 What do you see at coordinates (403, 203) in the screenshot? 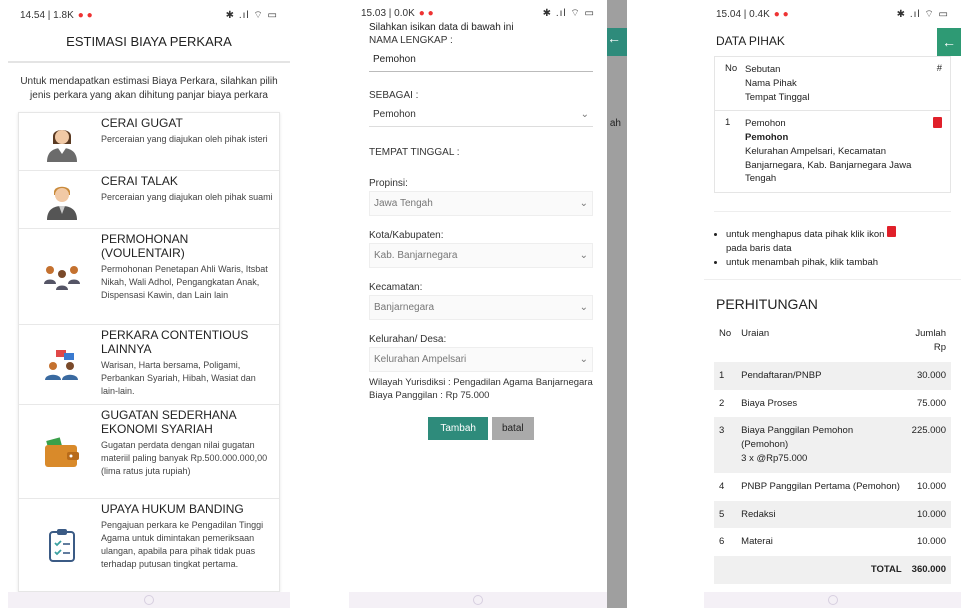
I see `propinsi-value: Jawa Tengah` at bounding box center [403, 203].